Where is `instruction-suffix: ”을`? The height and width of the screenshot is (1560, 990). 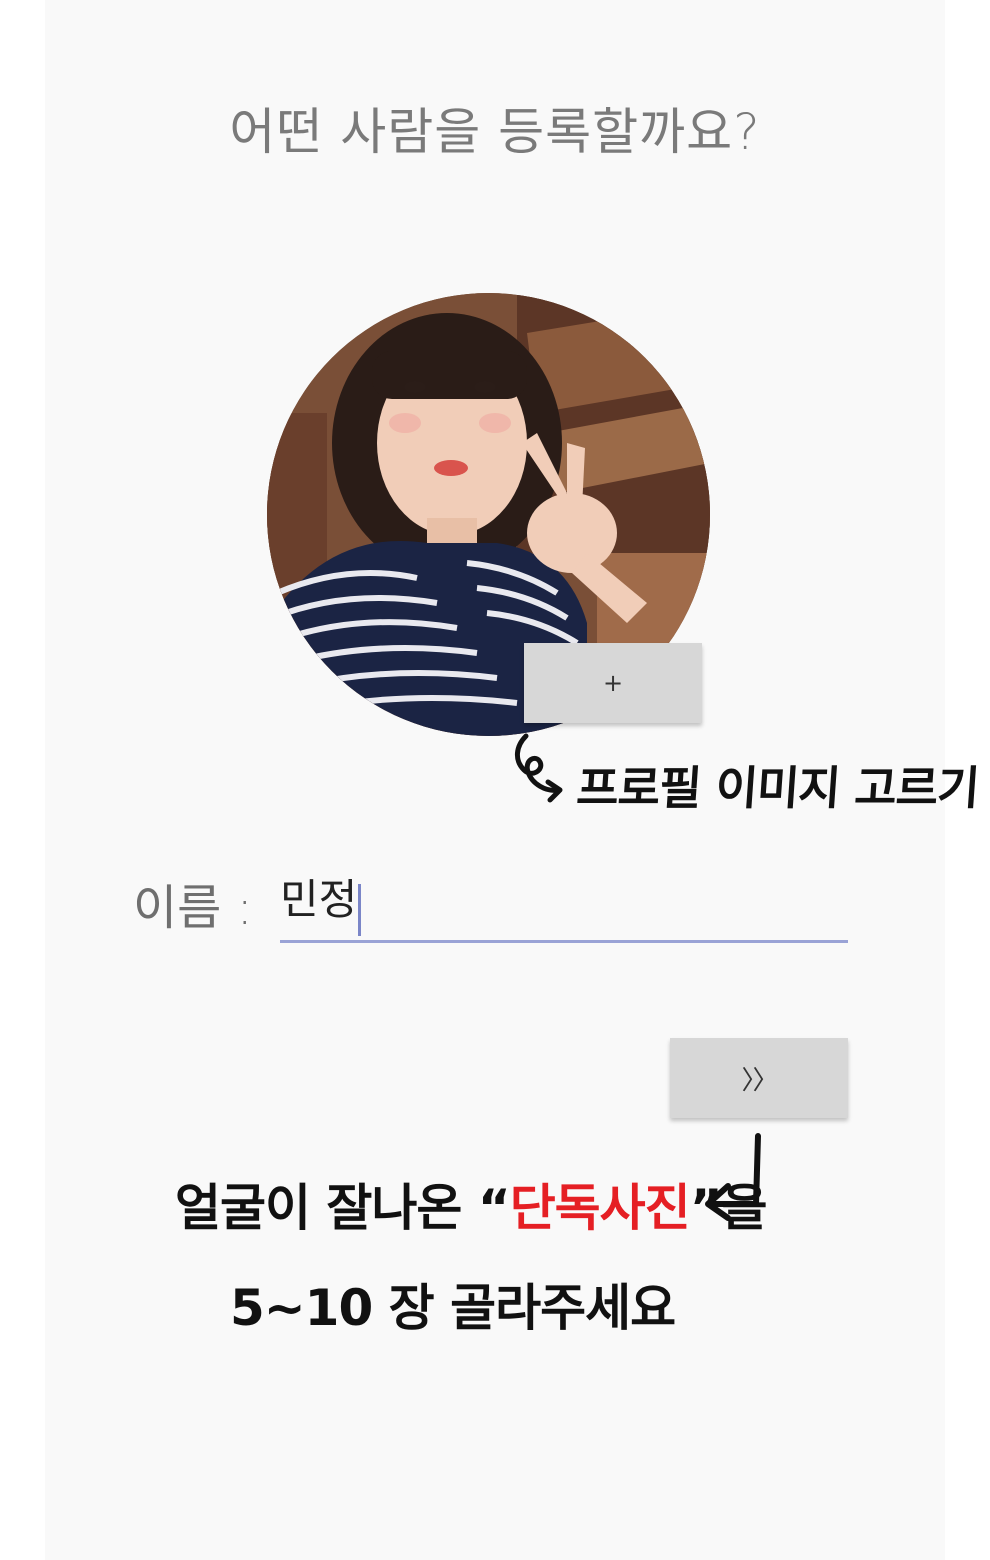
instruction-suffix: ”을 is located at coordinates (728, 1208).